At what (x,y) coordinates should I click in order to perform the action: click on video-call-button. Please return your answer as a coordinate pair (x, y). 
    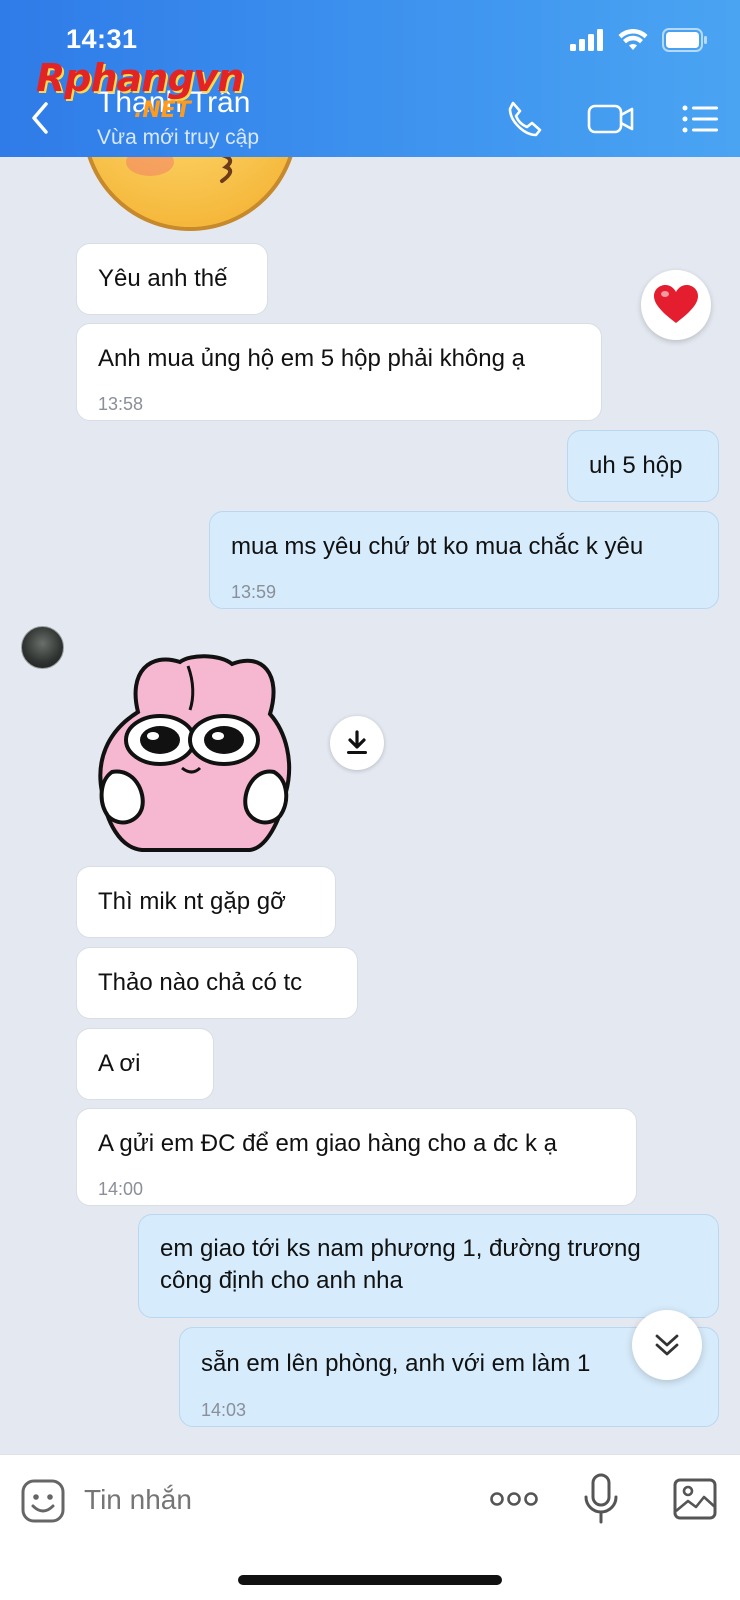
    Looking at the image, I should click on (611, 119).